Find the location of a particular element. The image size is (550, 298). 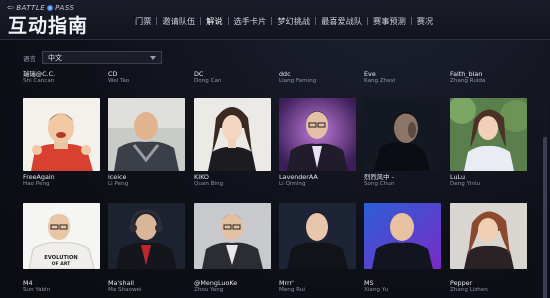

caster-card: @MengLuoKe Zhou Yang is located at coordinates (233, 250).